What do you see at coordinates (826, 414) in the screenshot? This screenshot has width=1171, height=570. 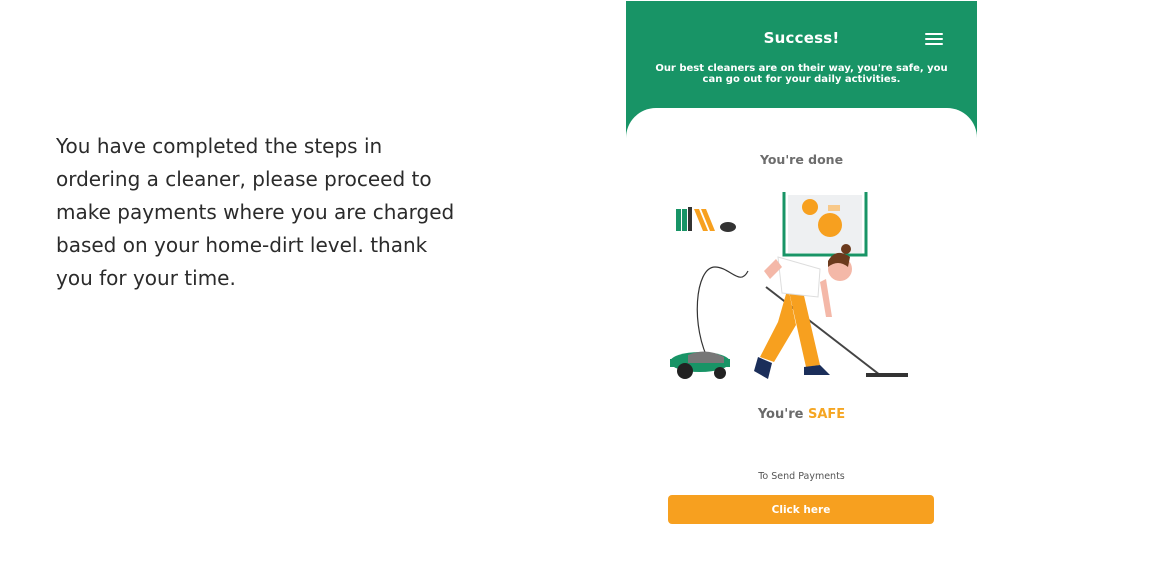 I see `safe-highlight: SAFE` at bounding box center [826, 414].